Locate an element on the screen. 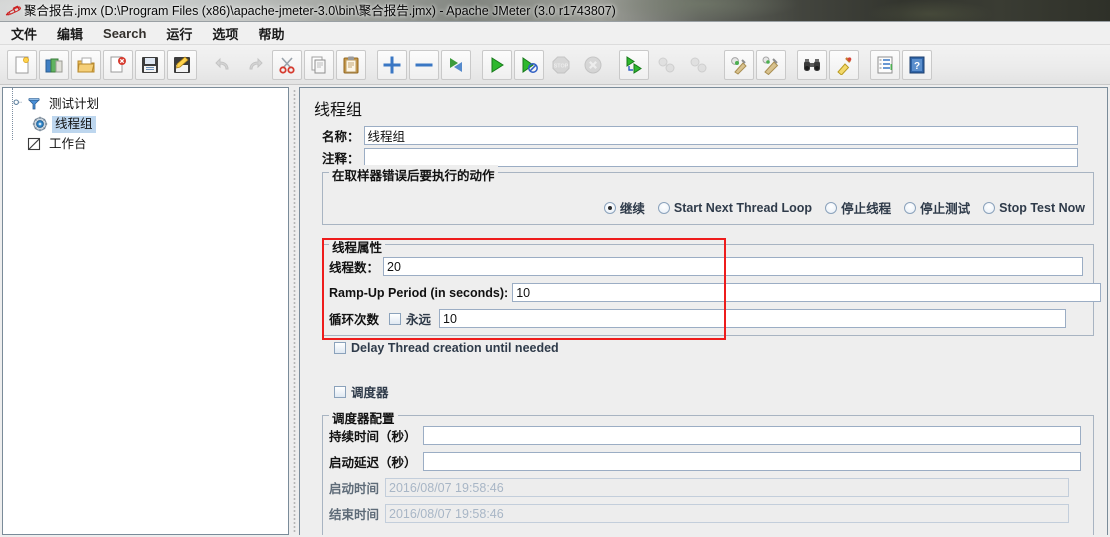 The width and height of the screenshot is (1110, 537). delay-thread-creation-row: Delay Thread creation until needed is located at coordinates (446, 348).